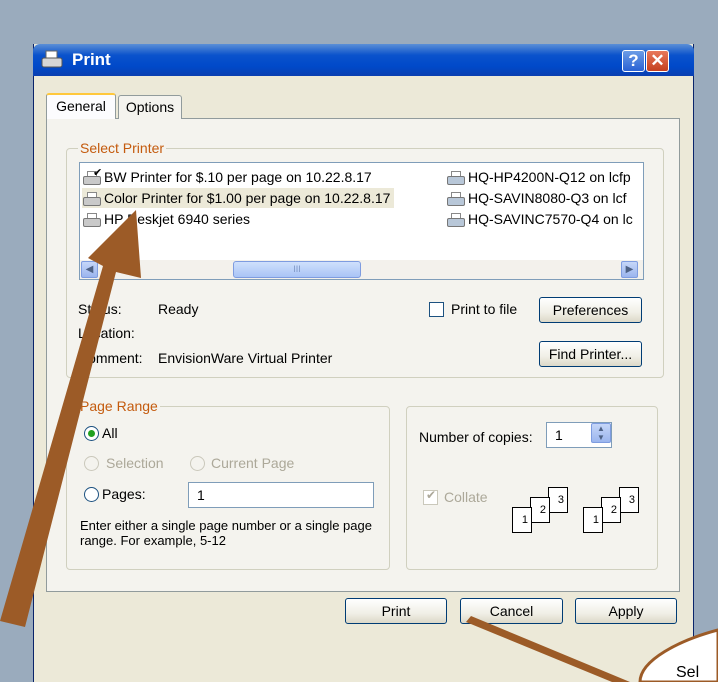  What do you see at coordinates (688, 672) in the screenshot?
I see `callout-text: Sel` at bounding box center [688, 672].